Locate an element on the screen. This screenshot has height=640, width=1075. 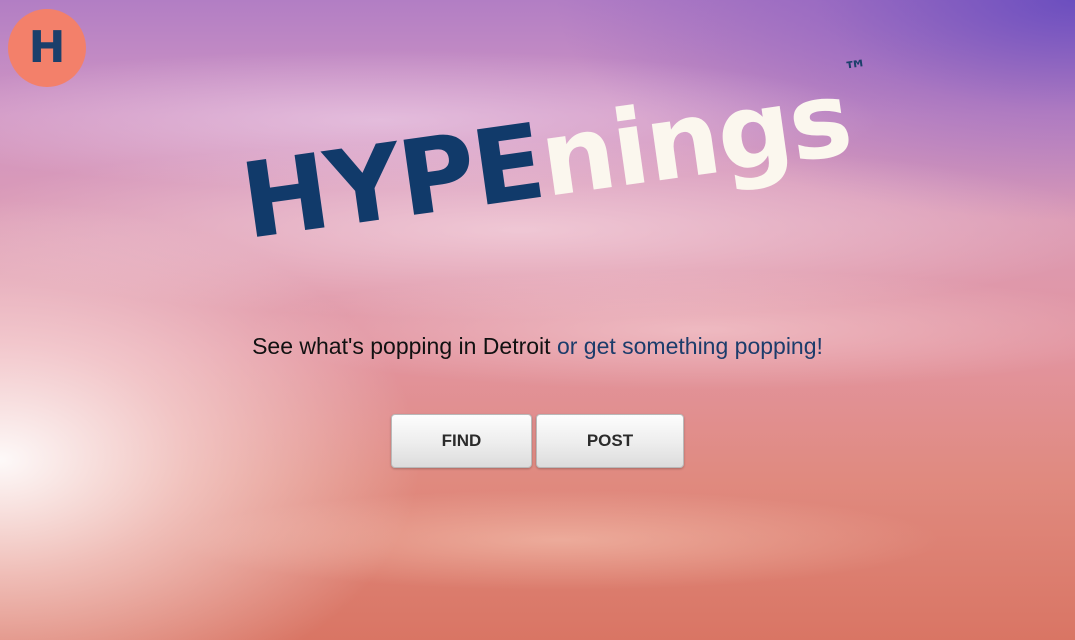
tagline-post-link: or get something popping! is located at coordinates (690, 346).